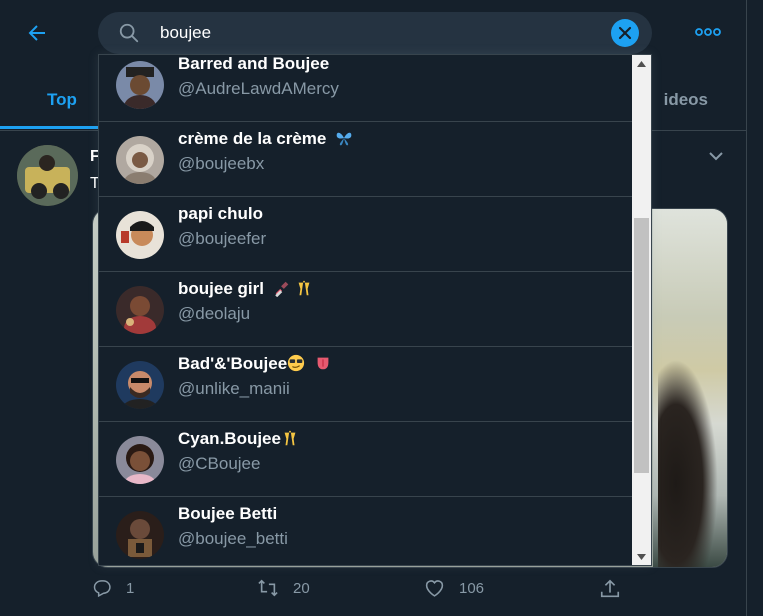 This screenshot has width=763, height=616. Describe the element at coordinates (685, 99) in the screenshot. I see `tab-videos-label: ideos` at that location.